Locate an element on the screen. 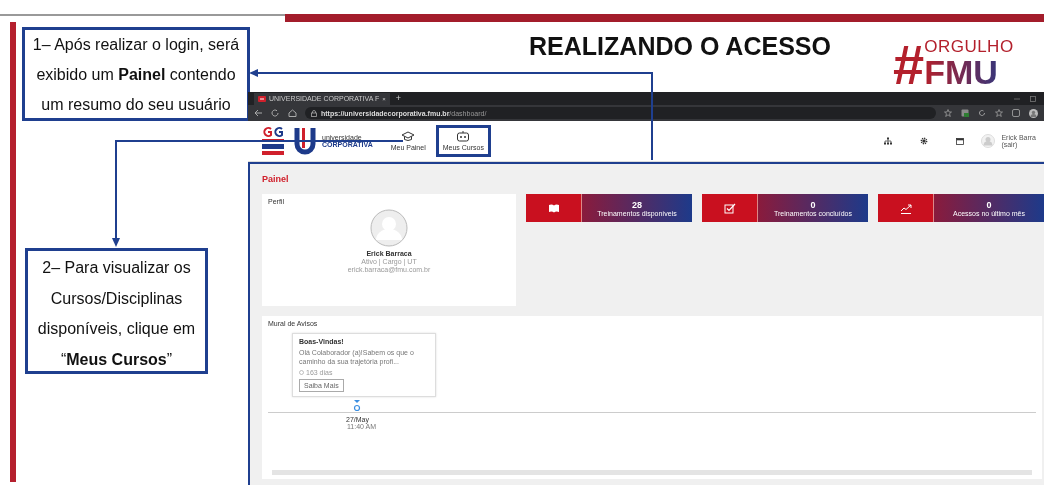 This screenshot has height=485, width=1044. logo-text: ORGULHO is located at coordinates (969, 46).